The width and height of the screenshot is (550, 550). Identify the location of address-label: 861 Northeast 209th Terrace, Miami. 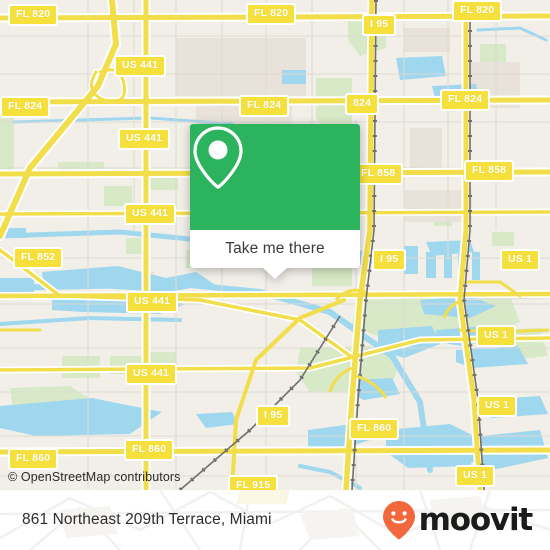
(147, 519).